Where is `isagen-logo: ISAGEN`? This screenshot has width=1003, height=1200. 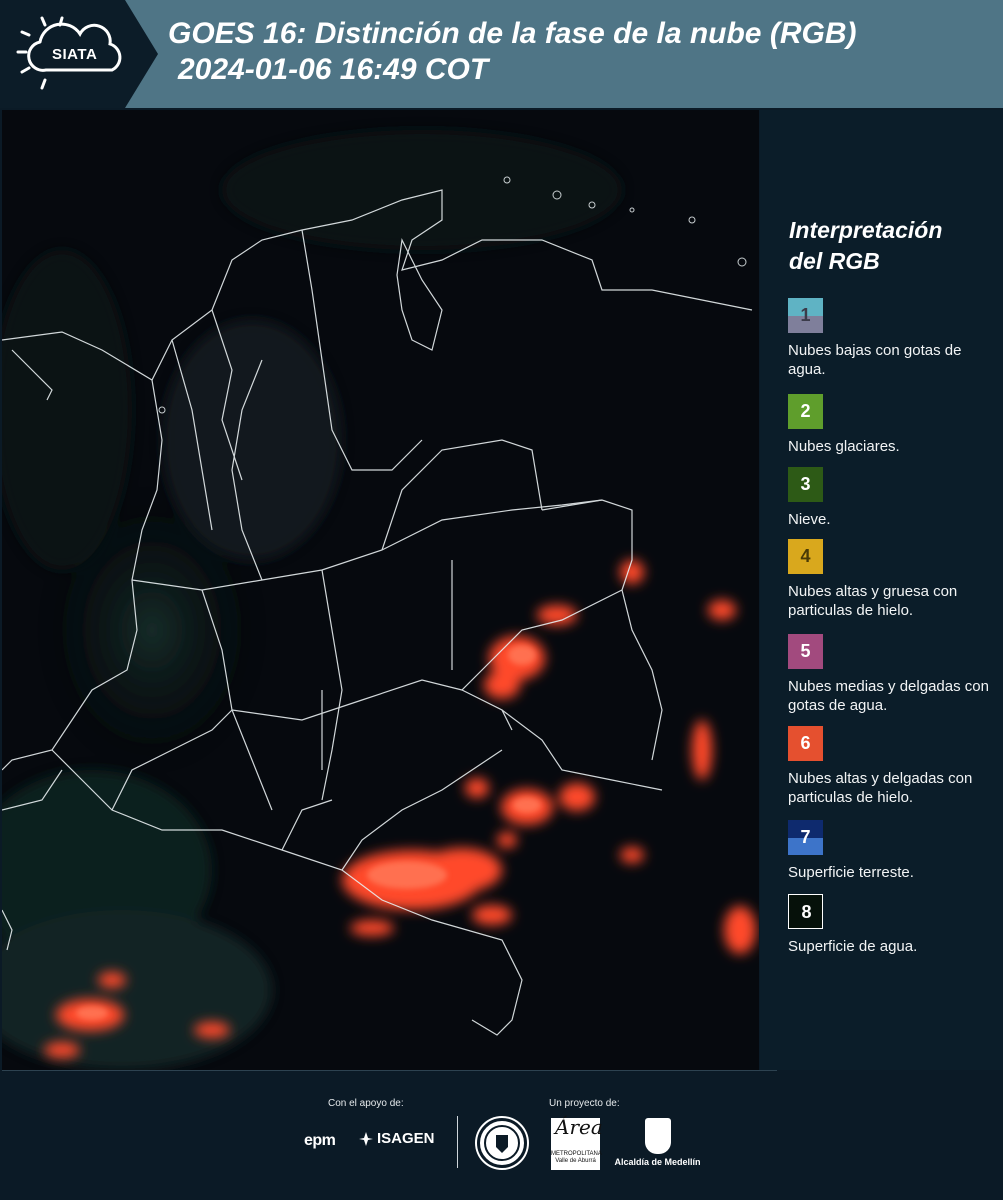 isagen-logo: ISAGEN is located at coordinates (396, 1138).